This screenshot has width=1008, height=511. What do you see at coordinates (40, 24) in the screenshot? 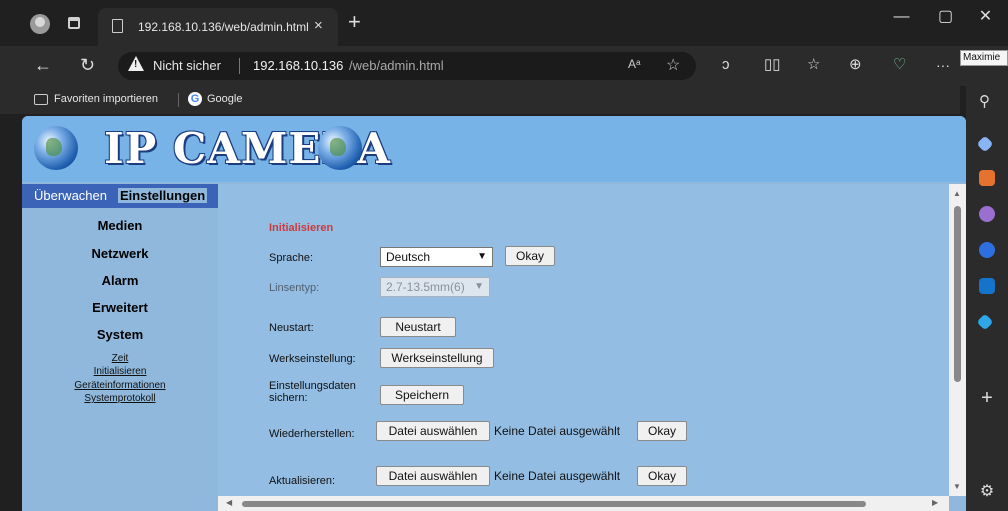
I see `profile-icon` at bounding box center [40, 24].